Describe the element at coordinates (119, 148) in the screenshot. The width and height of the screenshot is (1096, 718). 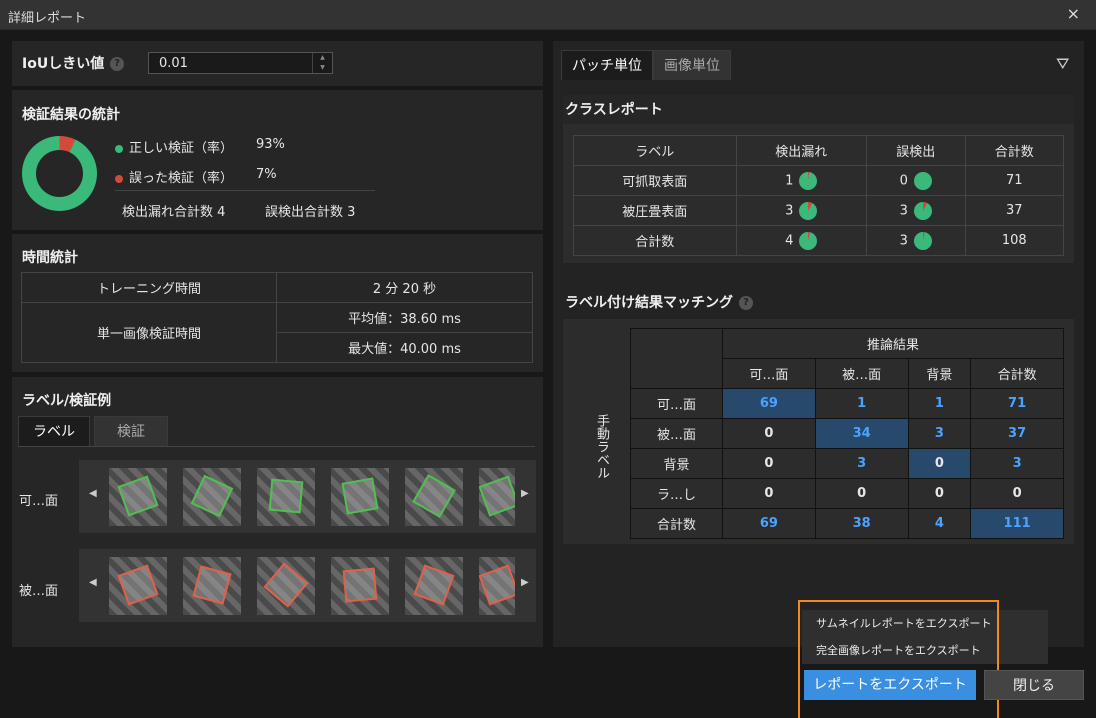
I see `correct-dot` at that location.